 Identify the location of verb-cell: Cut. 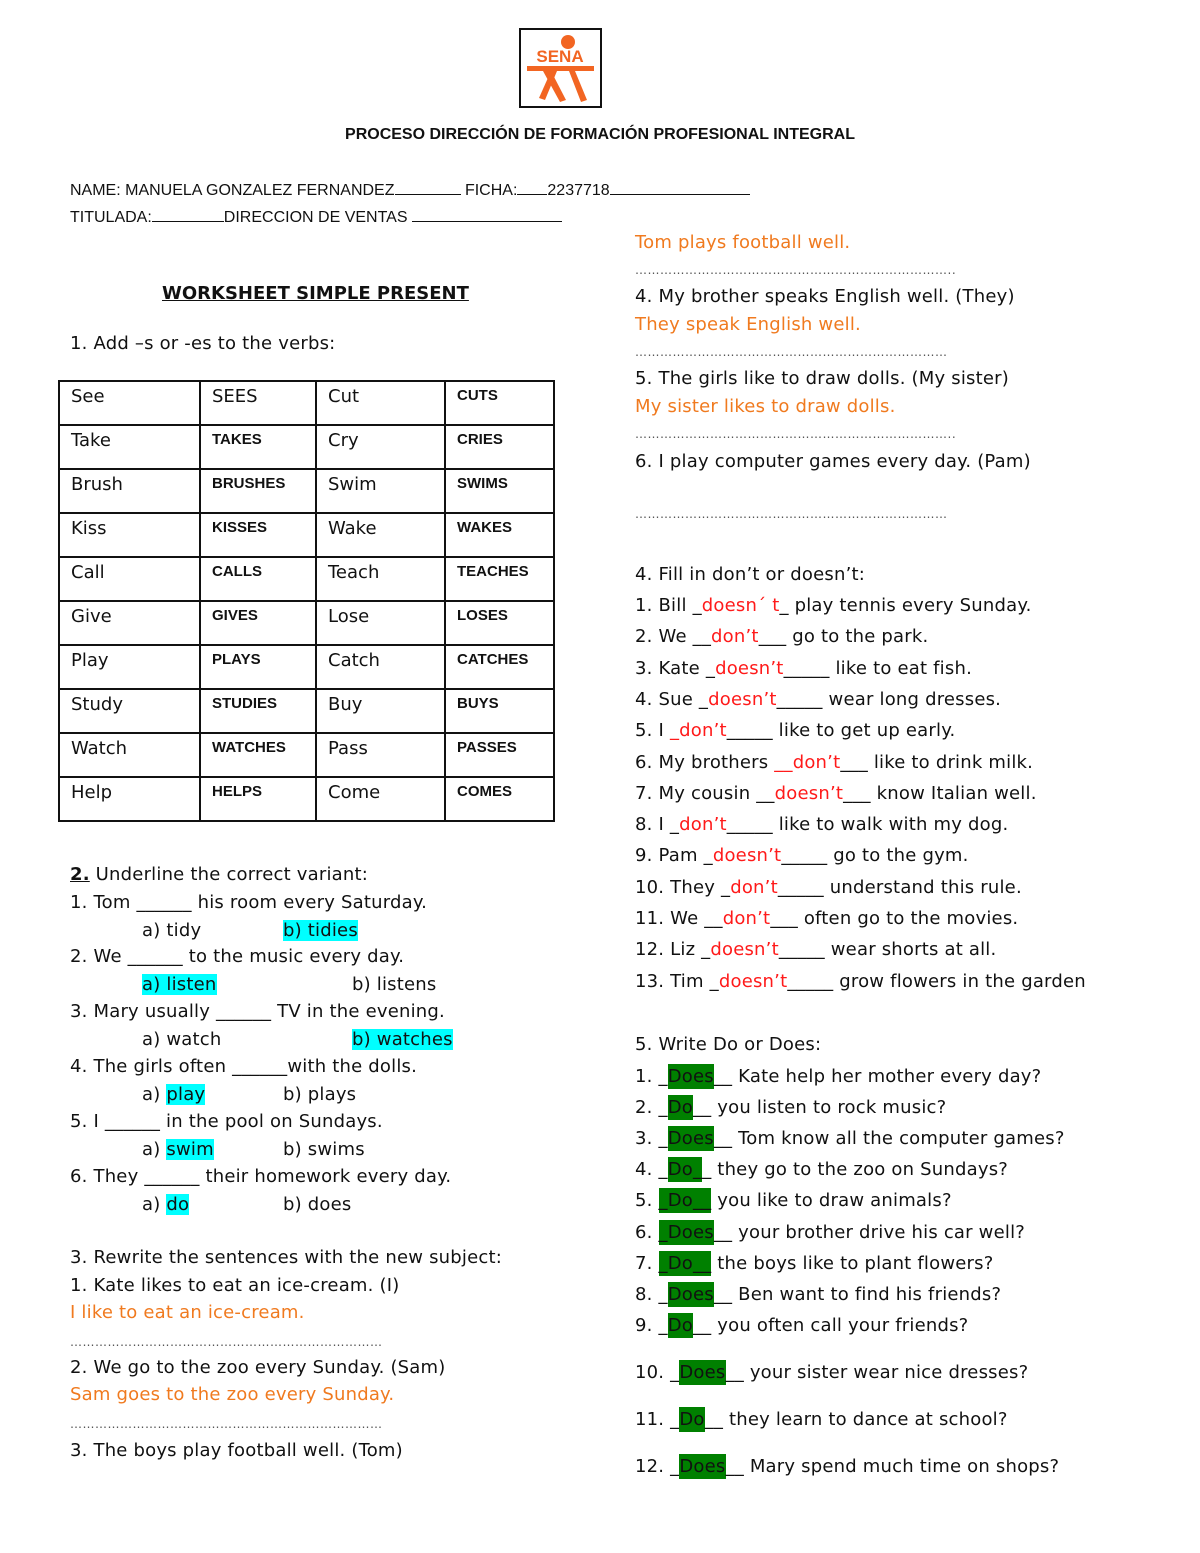
(380, 403).